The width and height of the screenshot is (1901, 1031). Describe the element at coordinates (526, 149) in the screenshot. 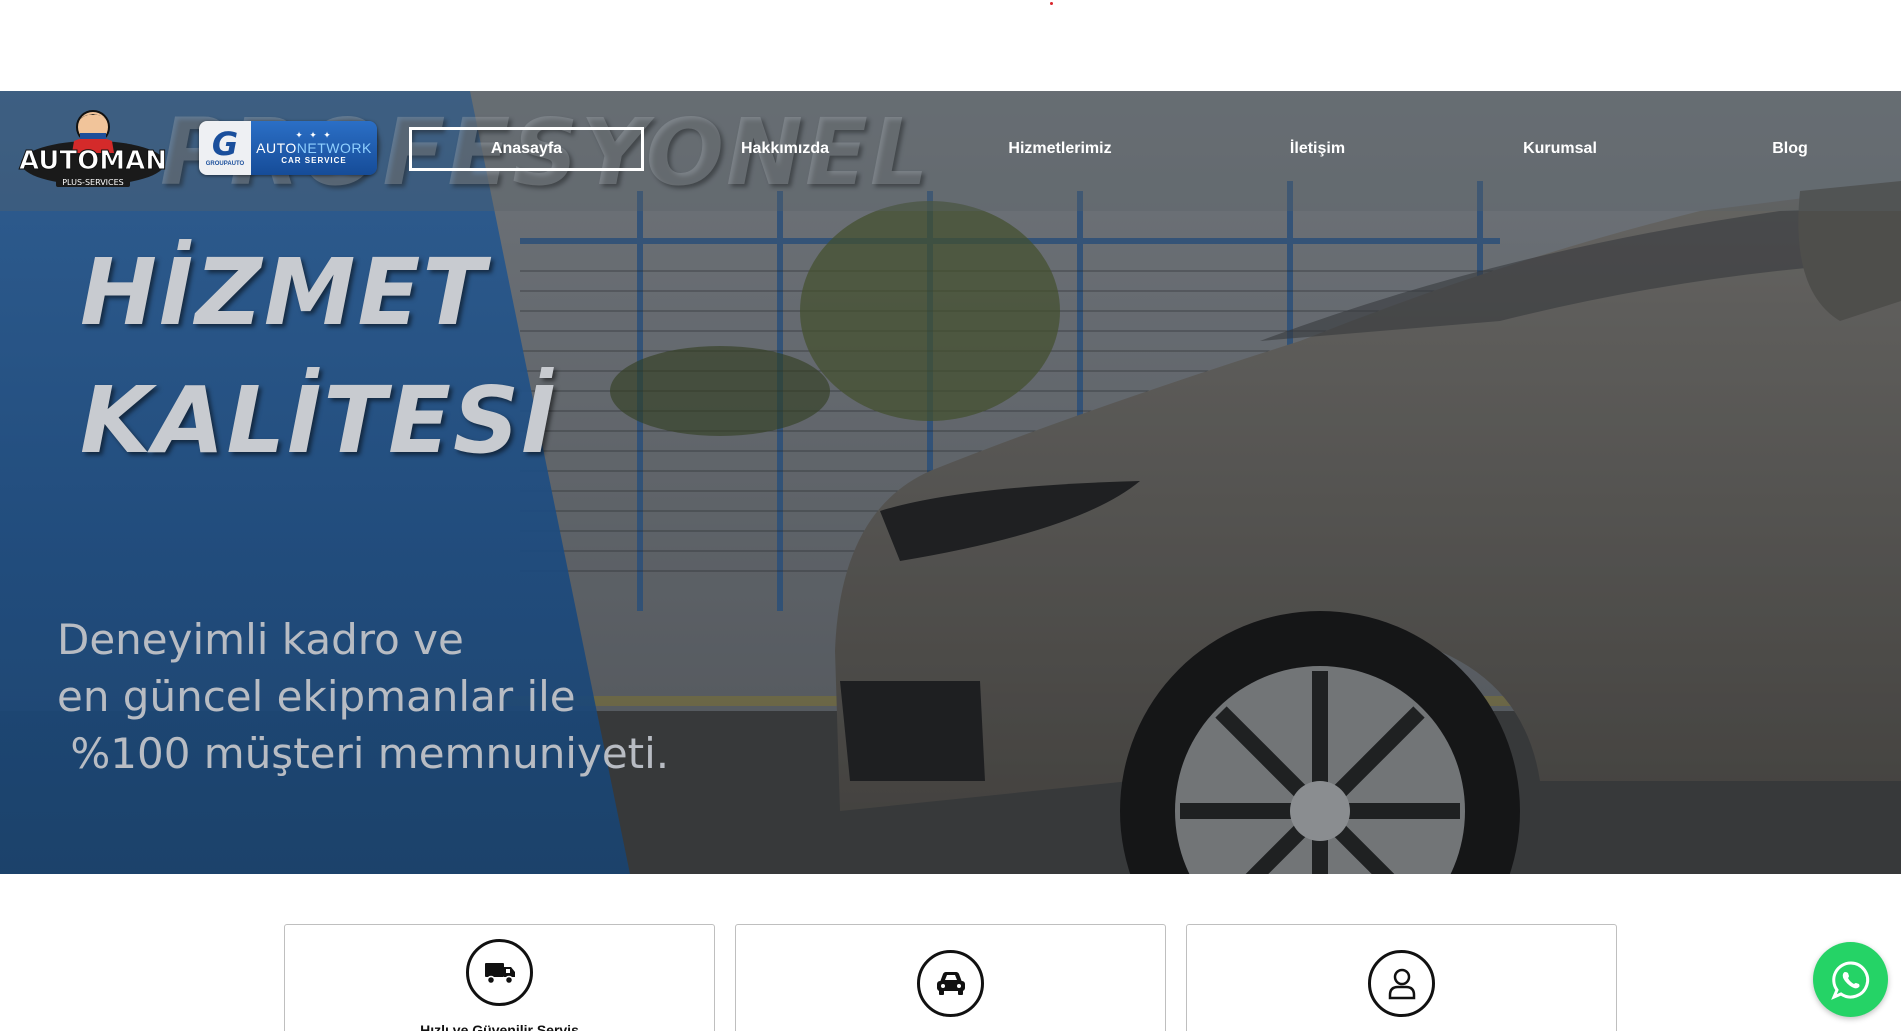

I see `nav-item-anasayfa: Anasayfa` at that location.